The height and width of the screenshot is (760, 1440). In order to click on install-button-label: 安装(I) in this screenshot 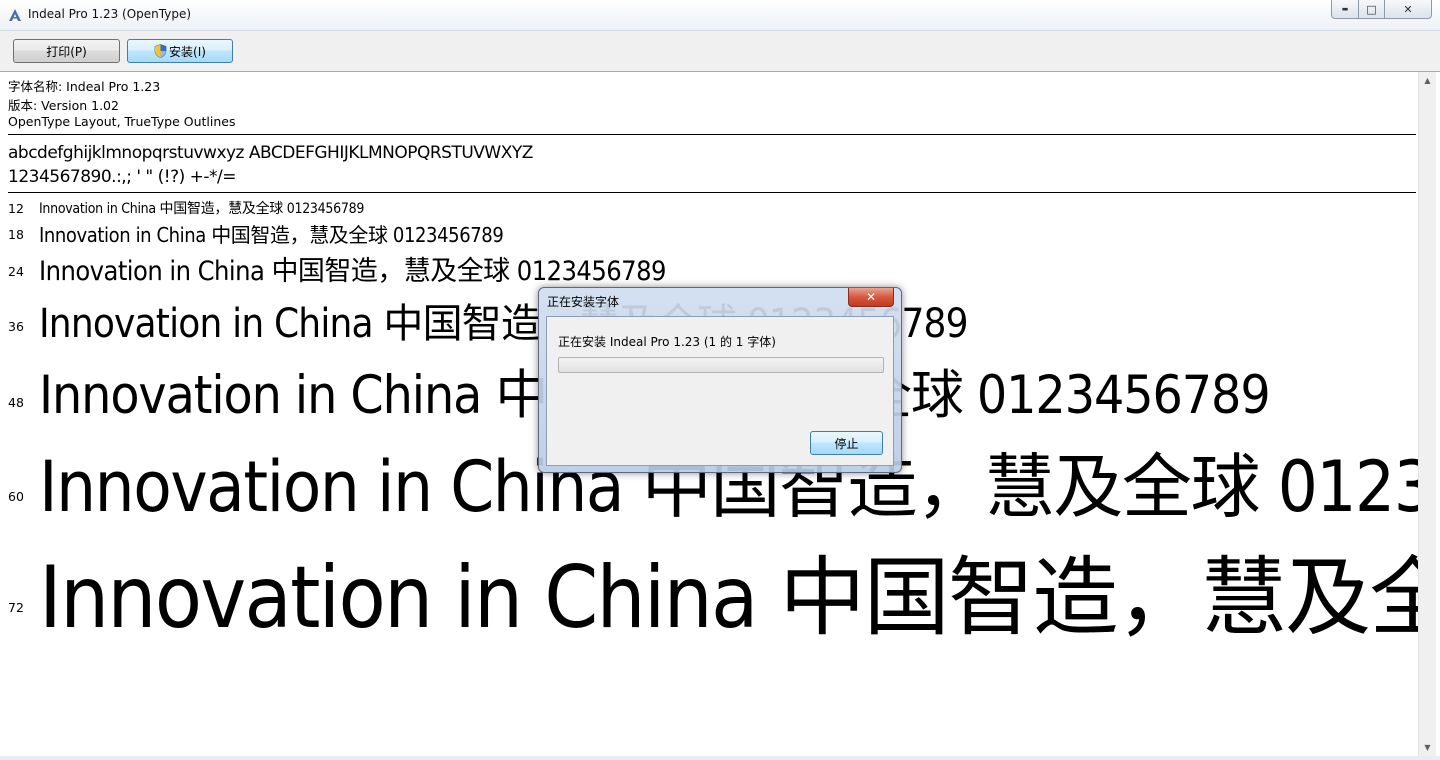, I will do `click(187, 51)`.